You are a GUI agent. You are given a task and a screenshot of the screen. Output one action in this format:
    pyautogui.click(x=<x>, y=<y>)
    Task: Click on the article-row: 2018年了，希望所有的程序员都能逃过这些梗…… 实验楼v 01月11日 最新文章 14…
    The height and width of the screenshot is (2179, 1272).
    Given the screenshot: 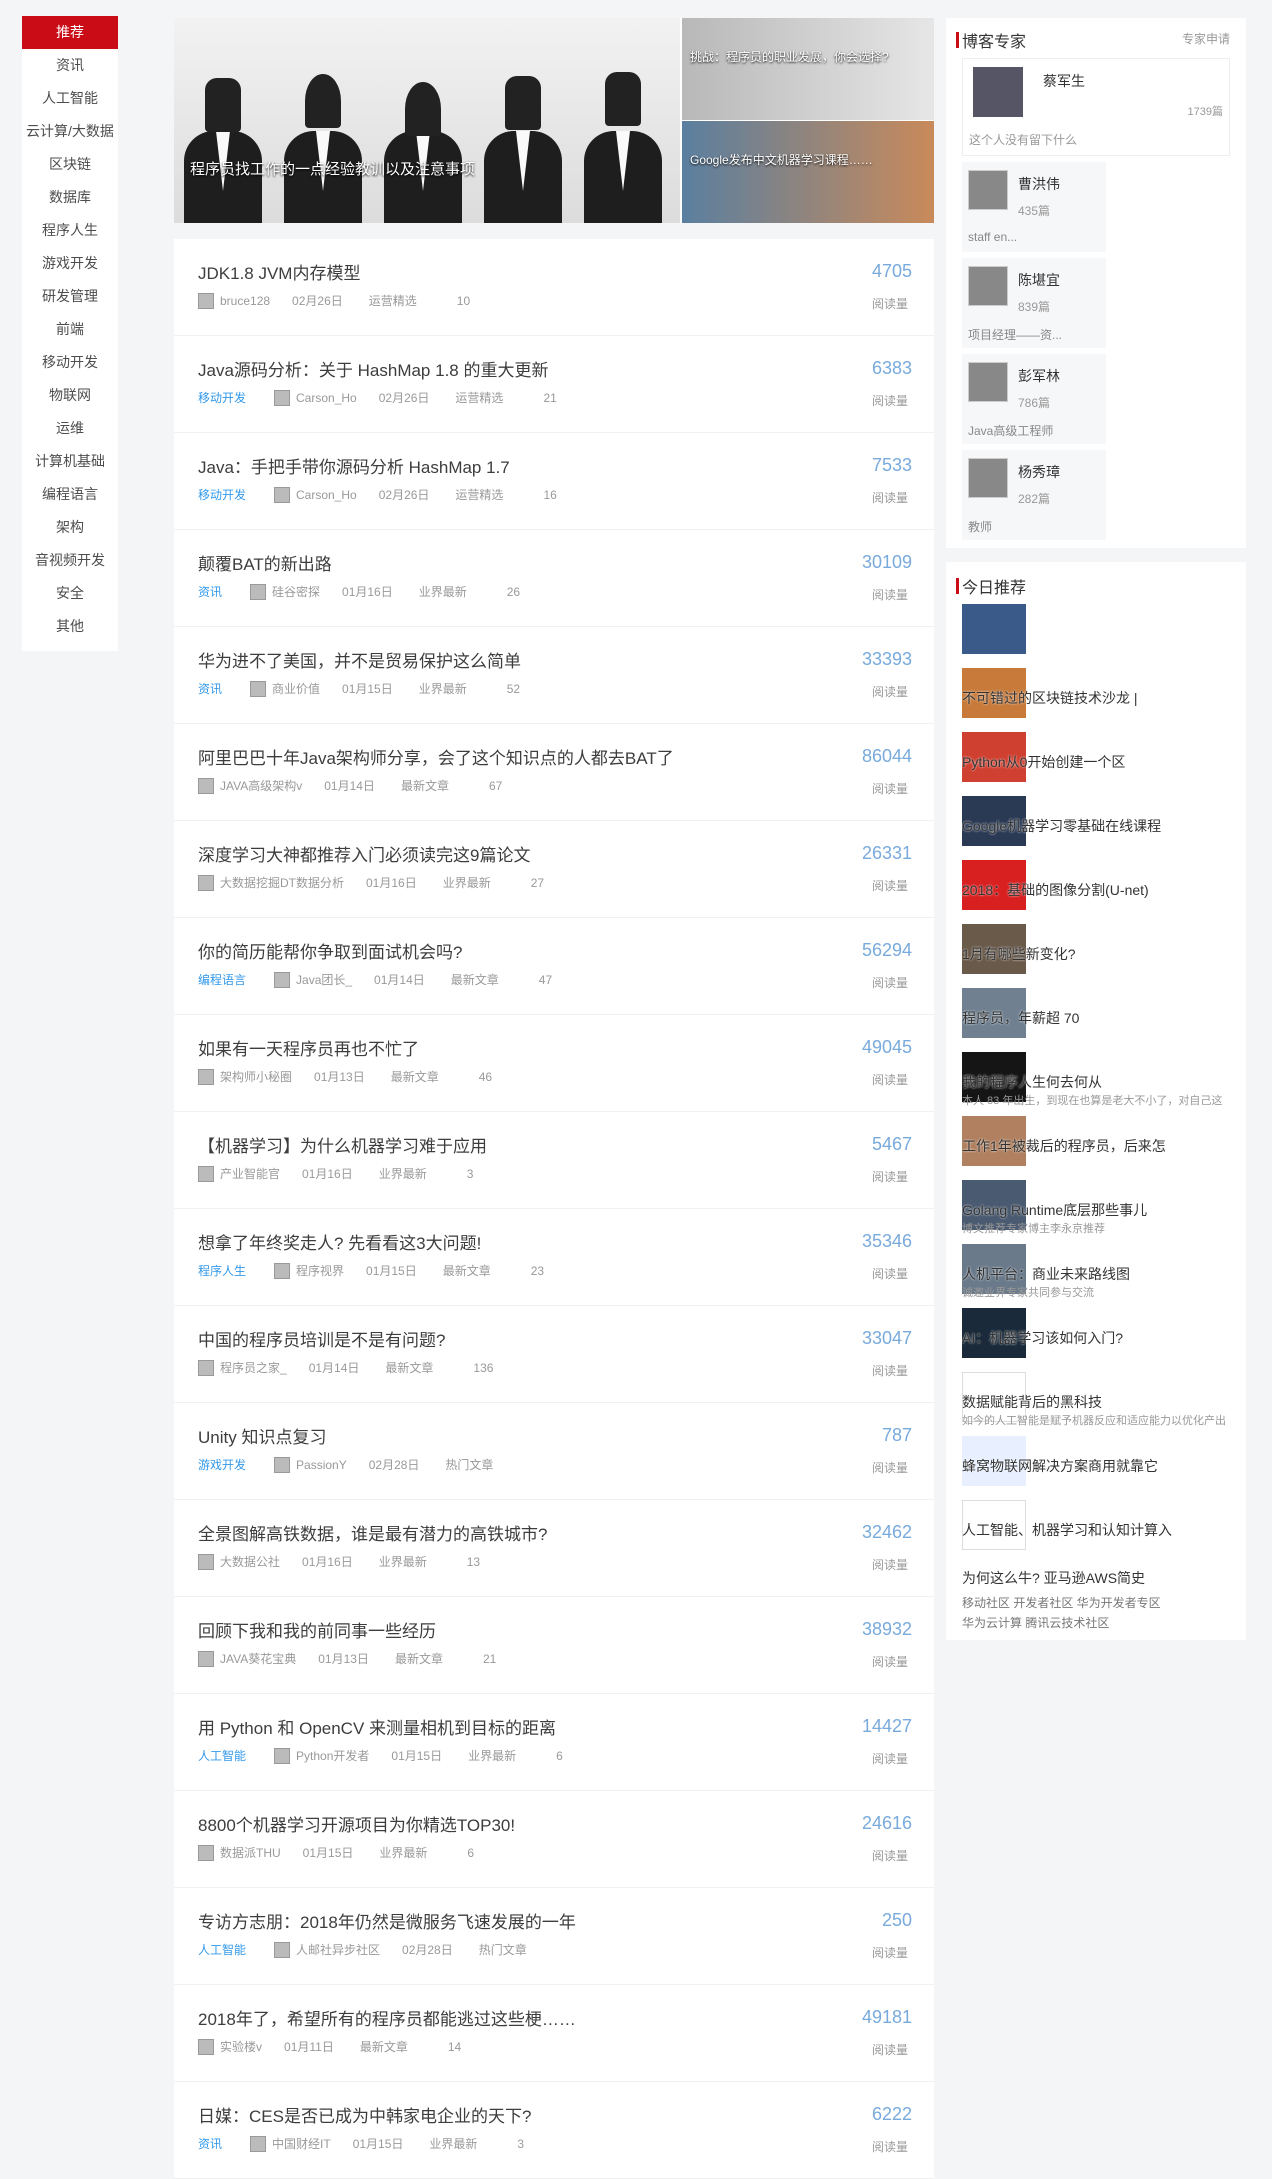 What is the action you would take?
    pyautogui.click(x=554, y=2033)
    